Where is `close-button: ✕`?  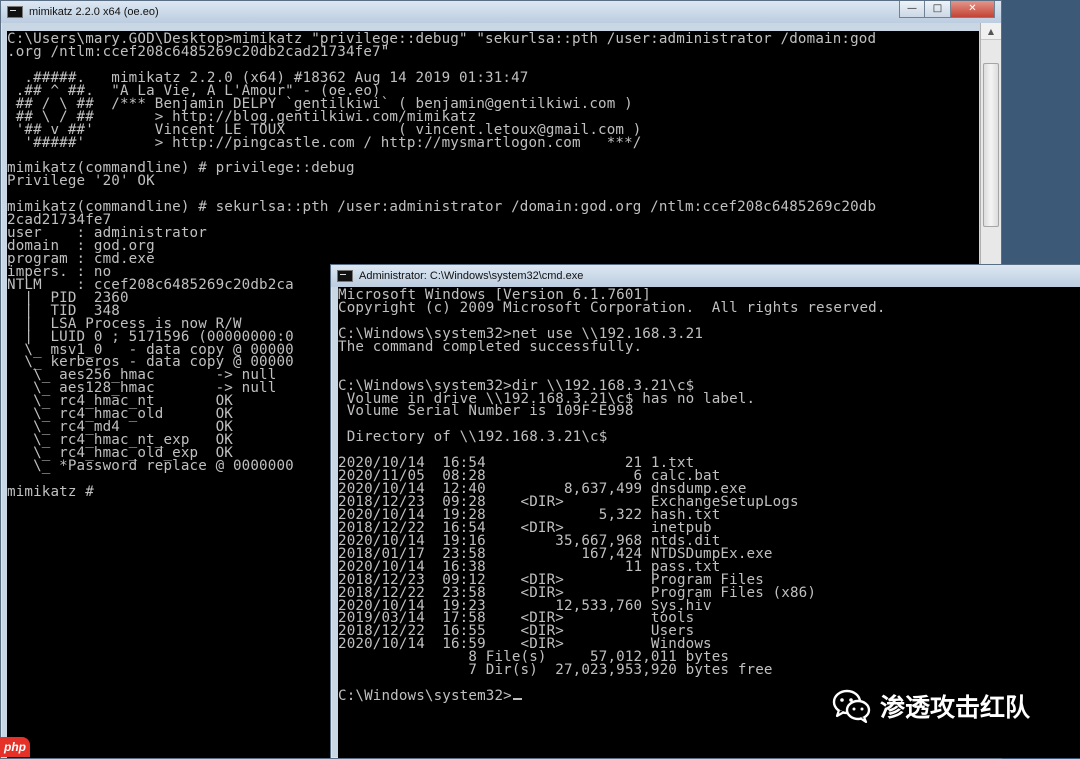 close-button: ✕ is located at coordinates (973, 9).